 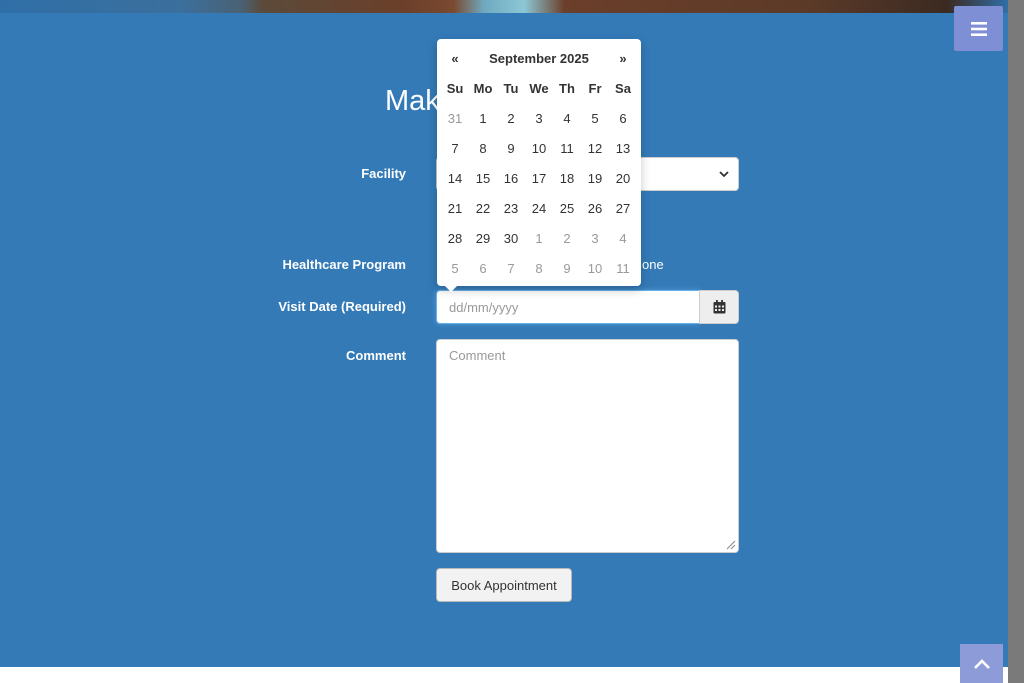 I want to click on weekday-header: Fr, so click(x=595, y=88).